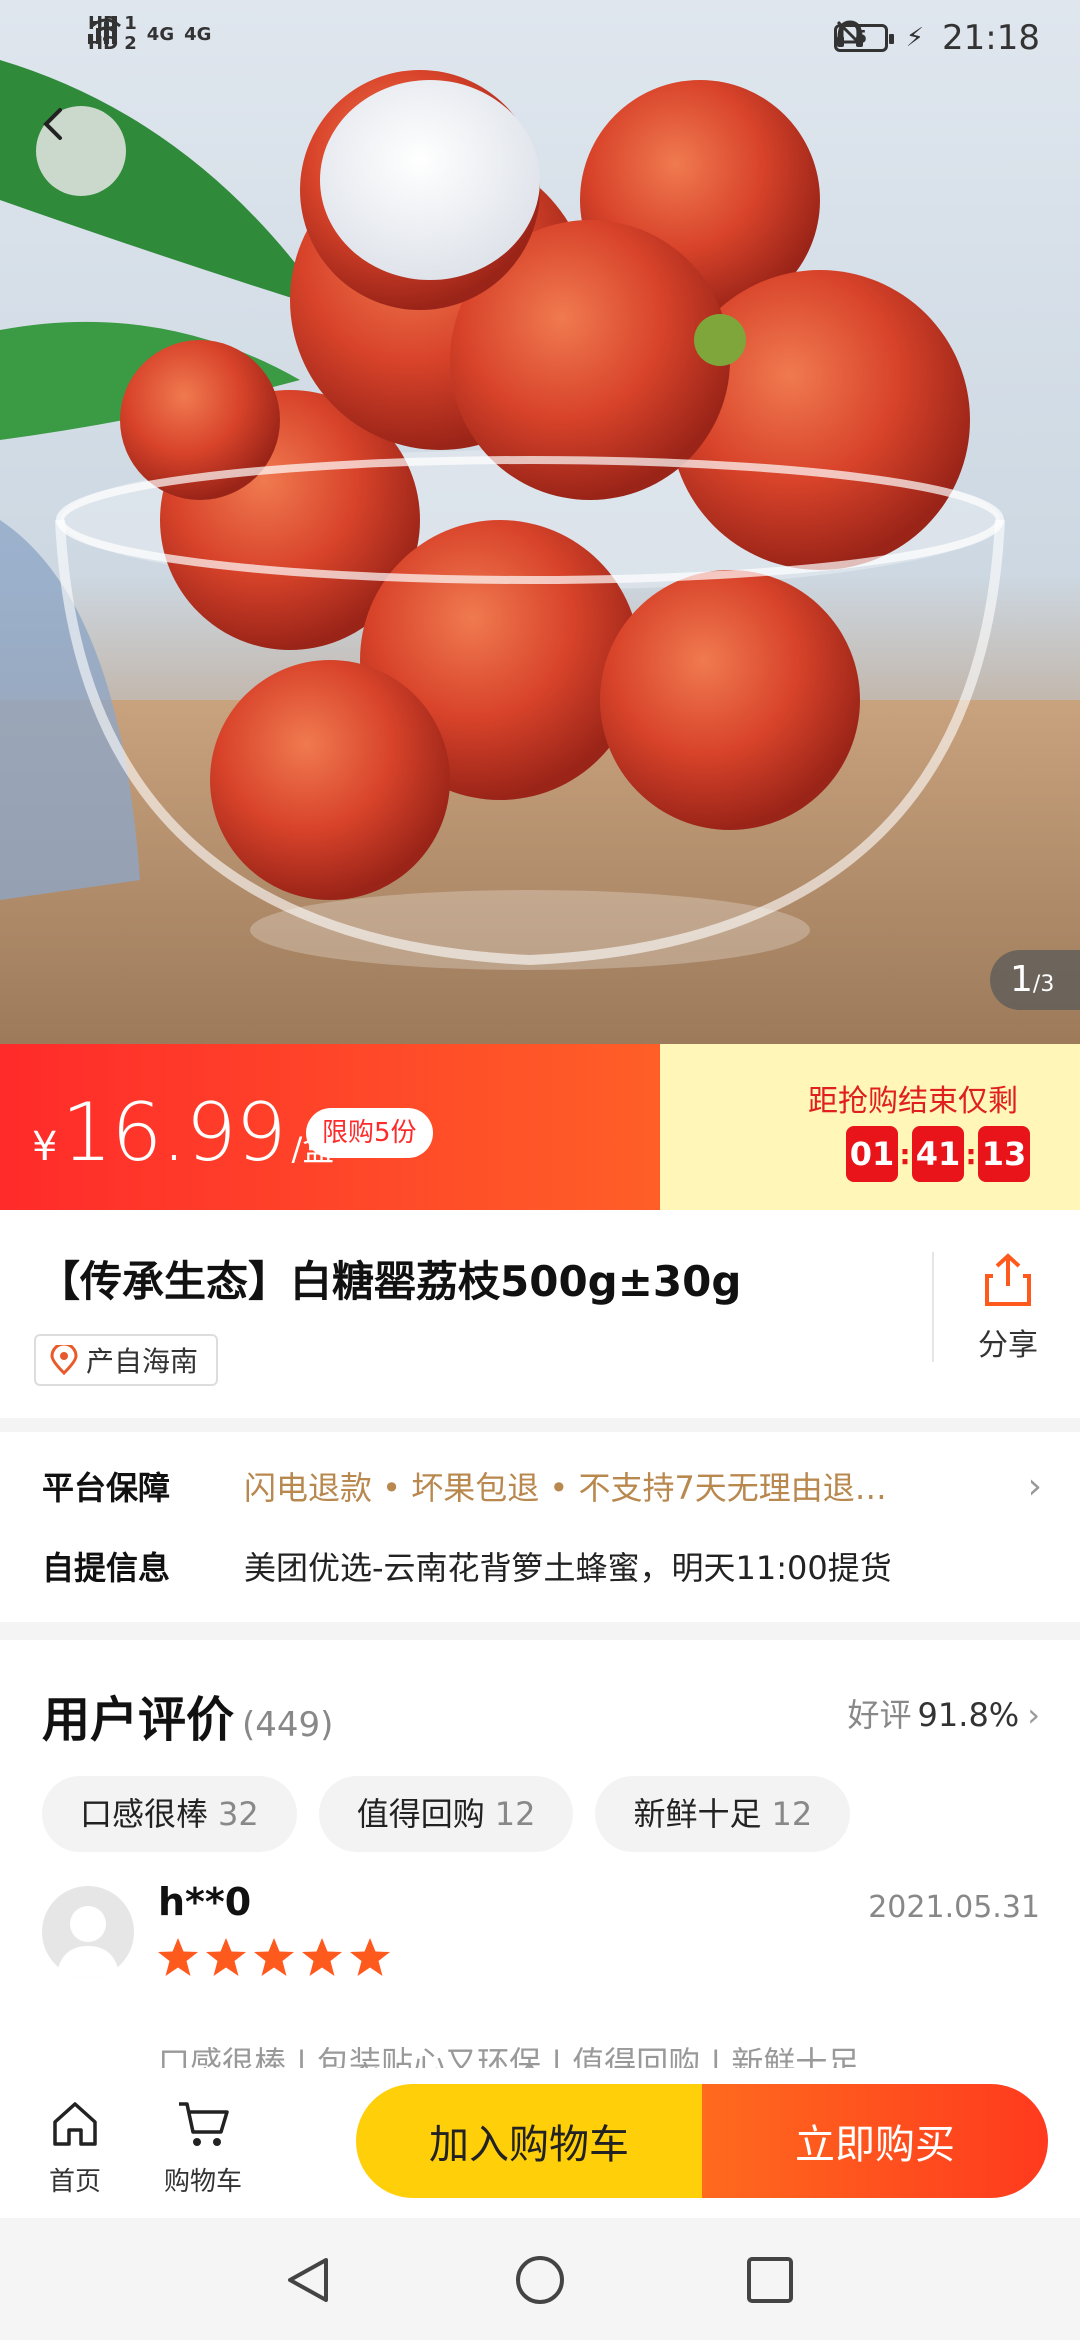  What do you see at coordinates (106, 30) in the screenshot?
I see `wifi-icon` at bounding box center [106, 30].